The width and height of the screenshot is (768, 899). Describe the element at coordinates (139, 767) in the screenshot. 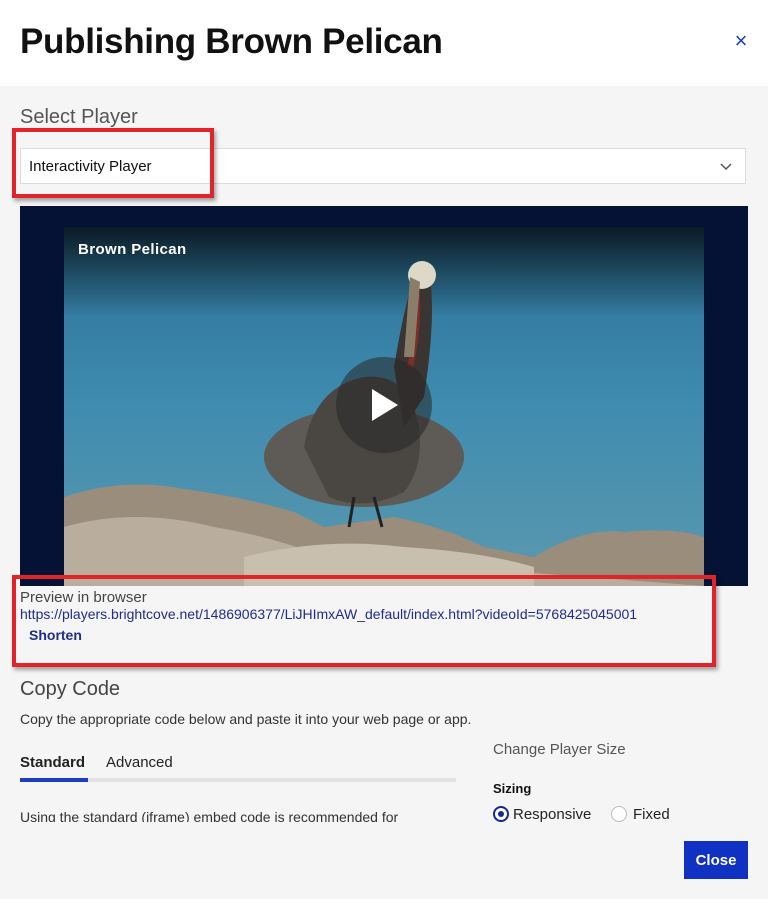

I see `tab-advanced: Advanced` at that location.